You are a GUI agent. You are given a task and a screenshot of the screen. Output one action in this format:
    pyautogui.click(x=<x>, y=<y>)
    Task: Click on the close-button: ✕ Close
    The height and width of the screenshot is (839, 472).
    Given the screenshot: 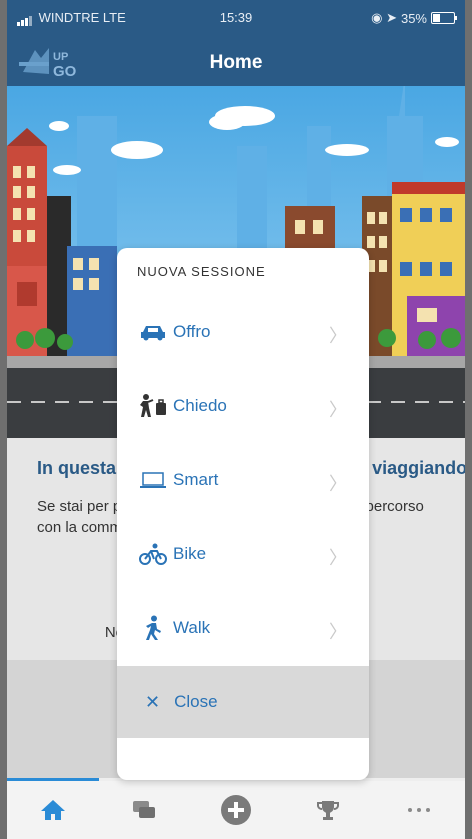 What is the action you would take?
    pyautogui.click(x=243, y=702)
    